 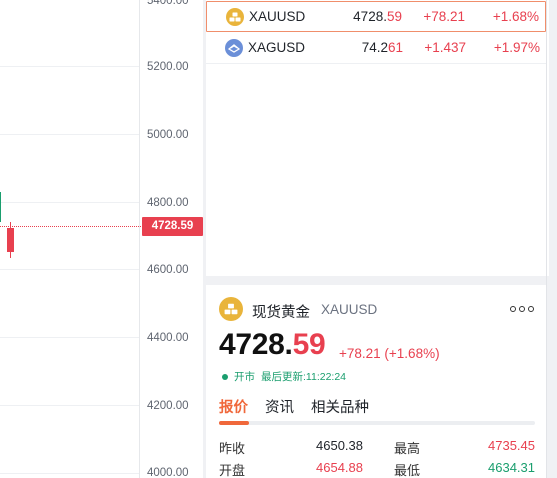 I want to click on watchlist-change-pct: +1.97%, so click(x=516, y=47).